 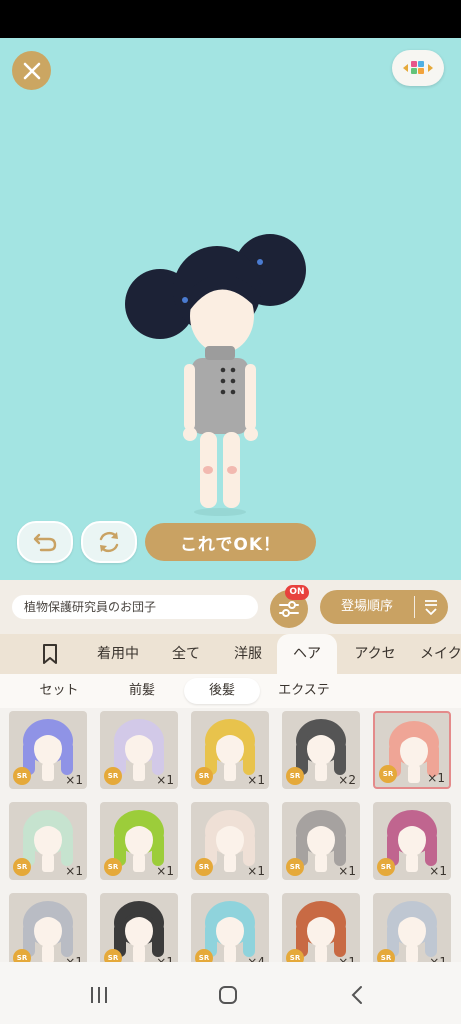 I want to click on undo-icon, so click(x=45, y=542).